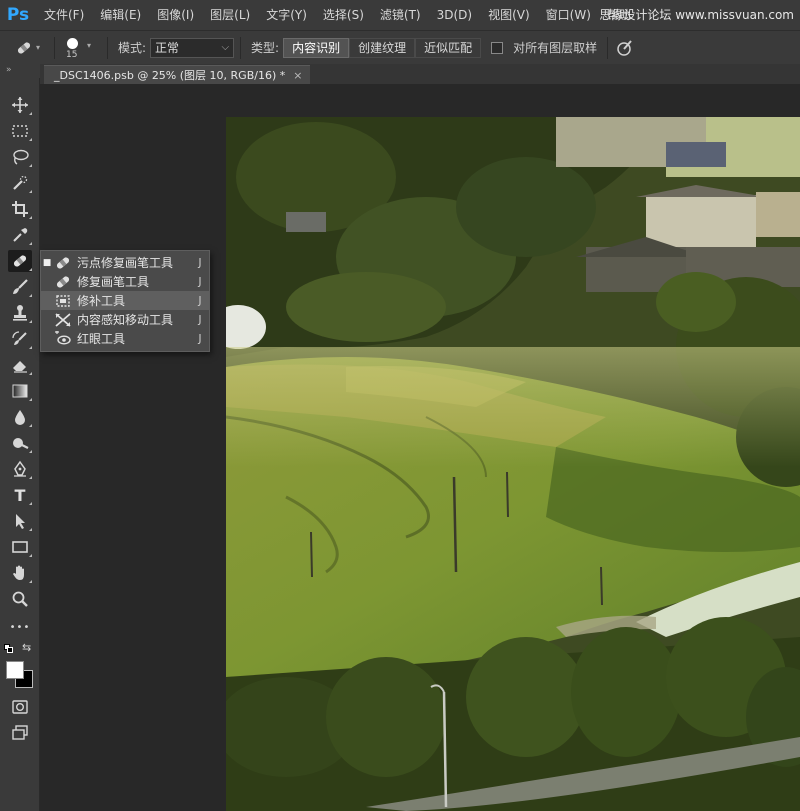 The image size is (800, 811). I want to click on separator, so click(54, 47).